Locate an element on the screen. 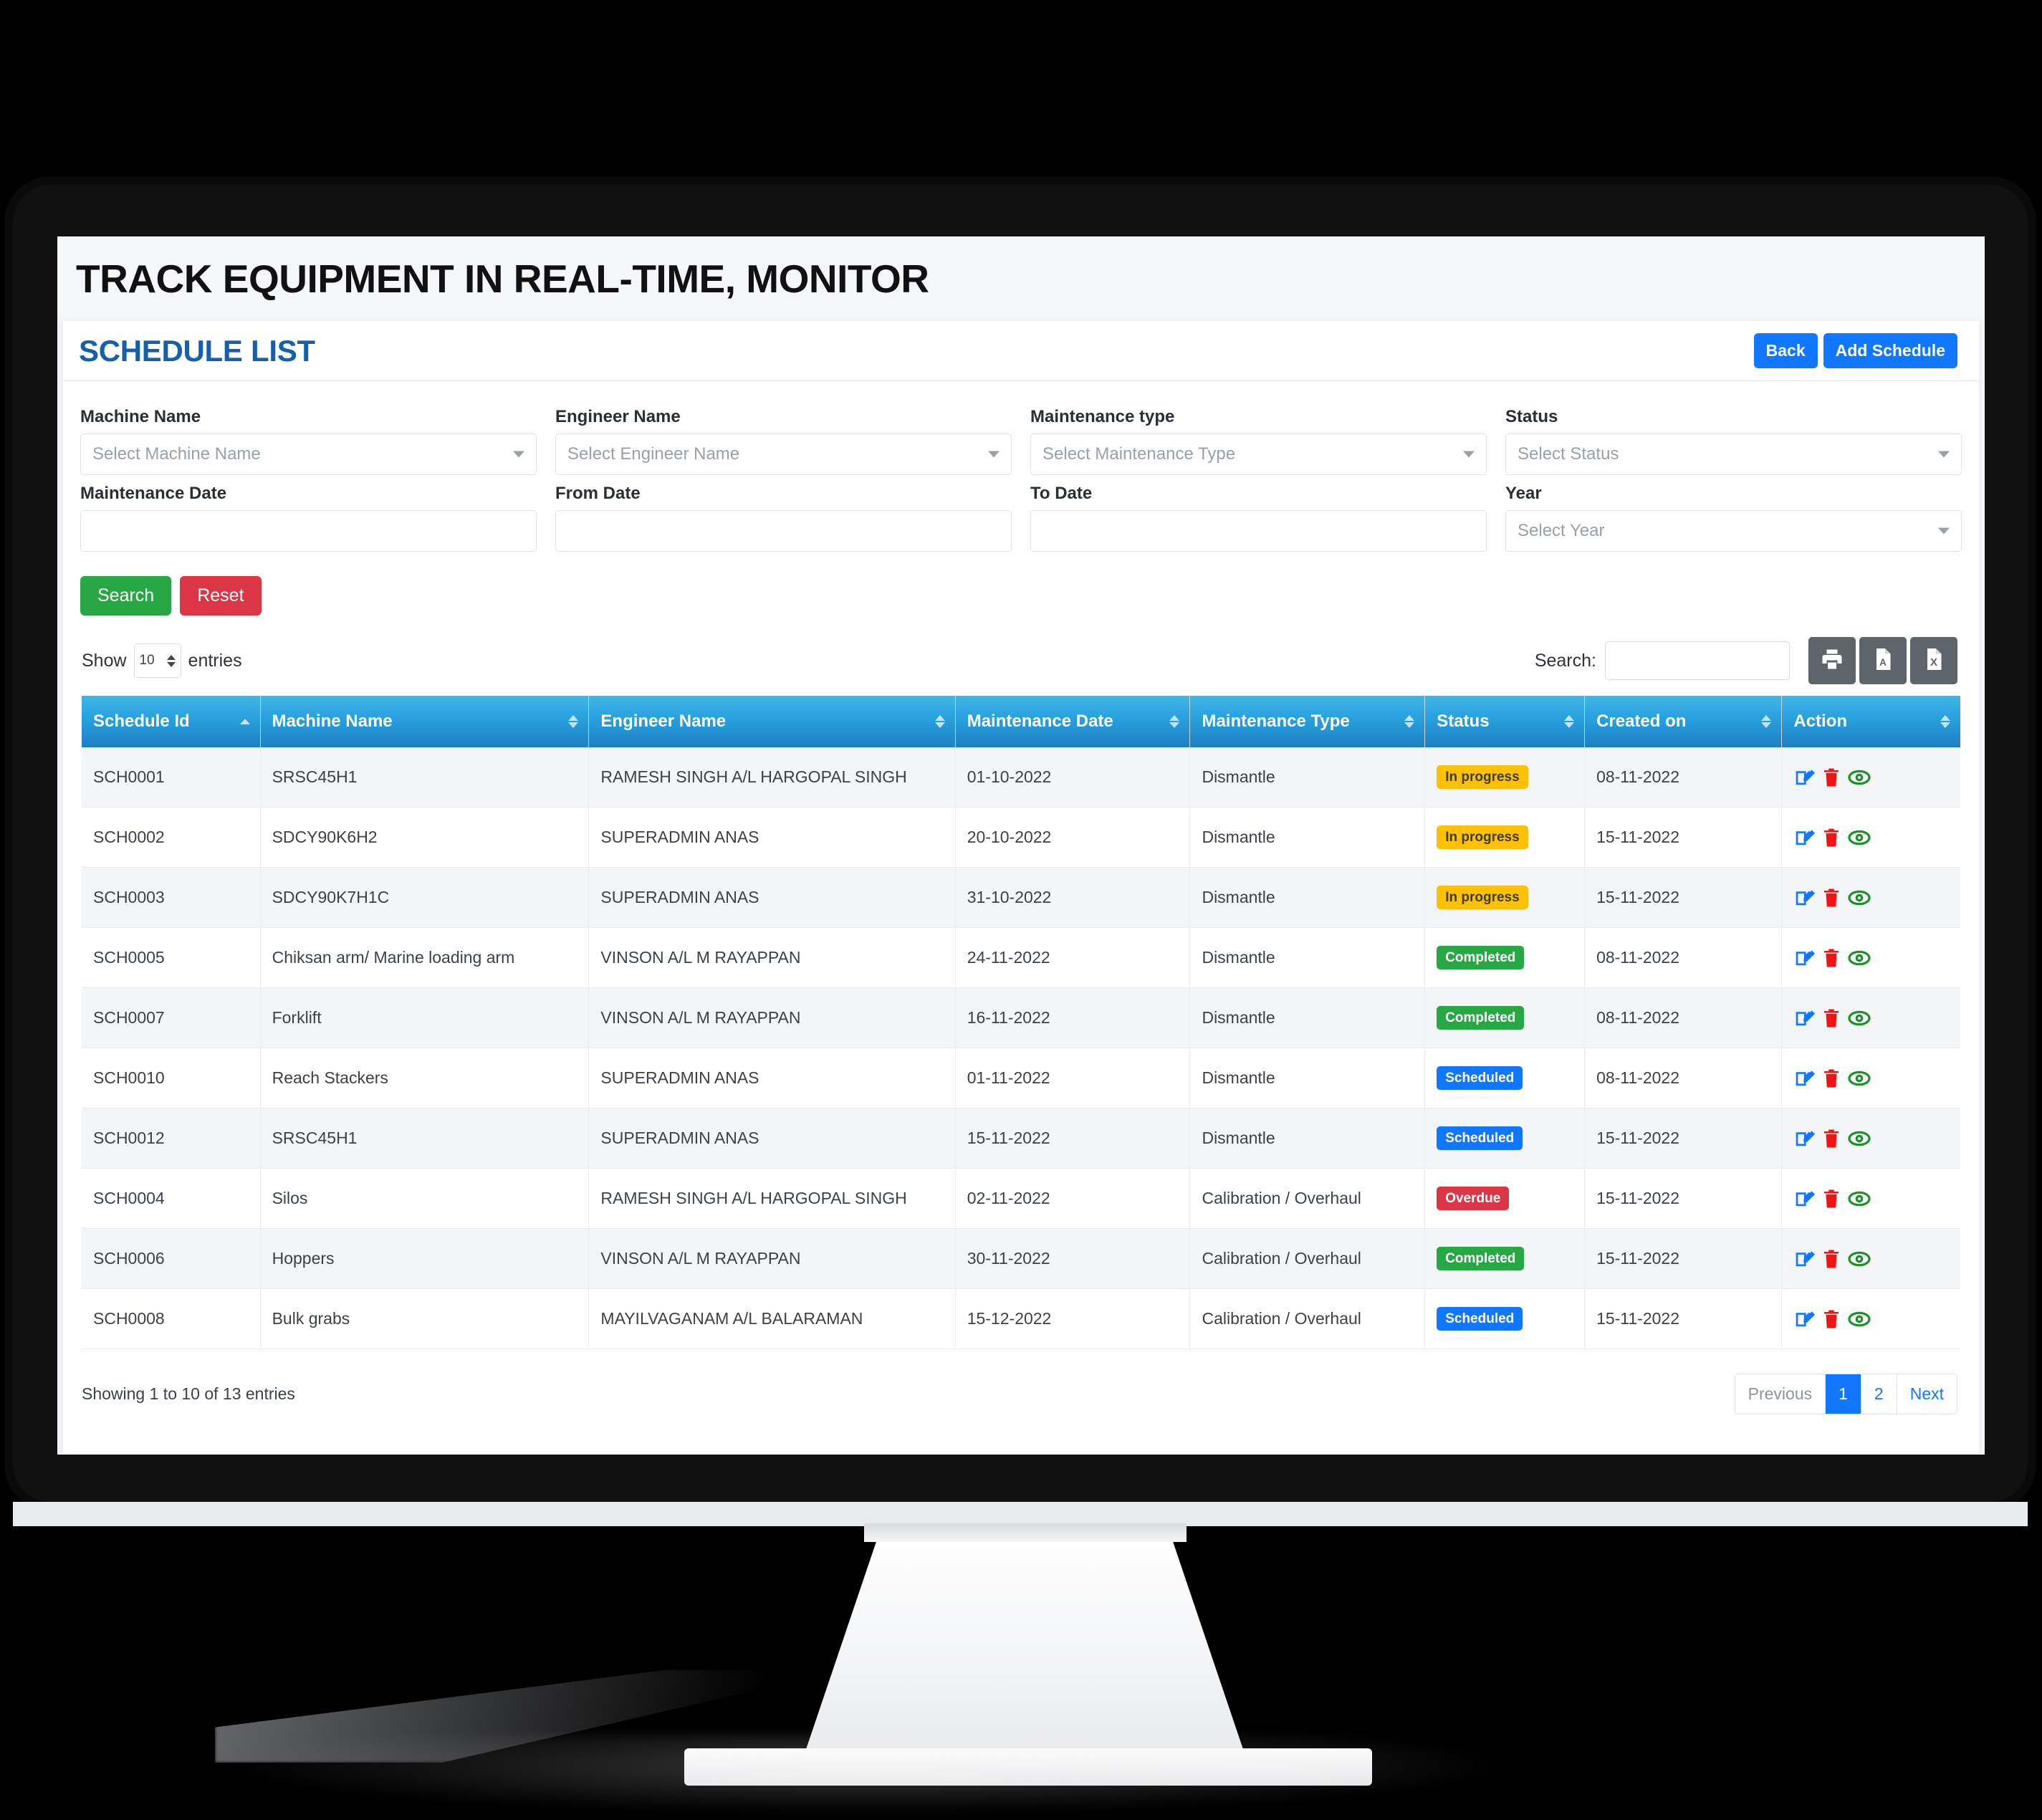 The width and height of the screenshot is (2042, 1820). cell-machine-name: Chiksan arm/ Marine loading arm is located at coordinates (425, 957).